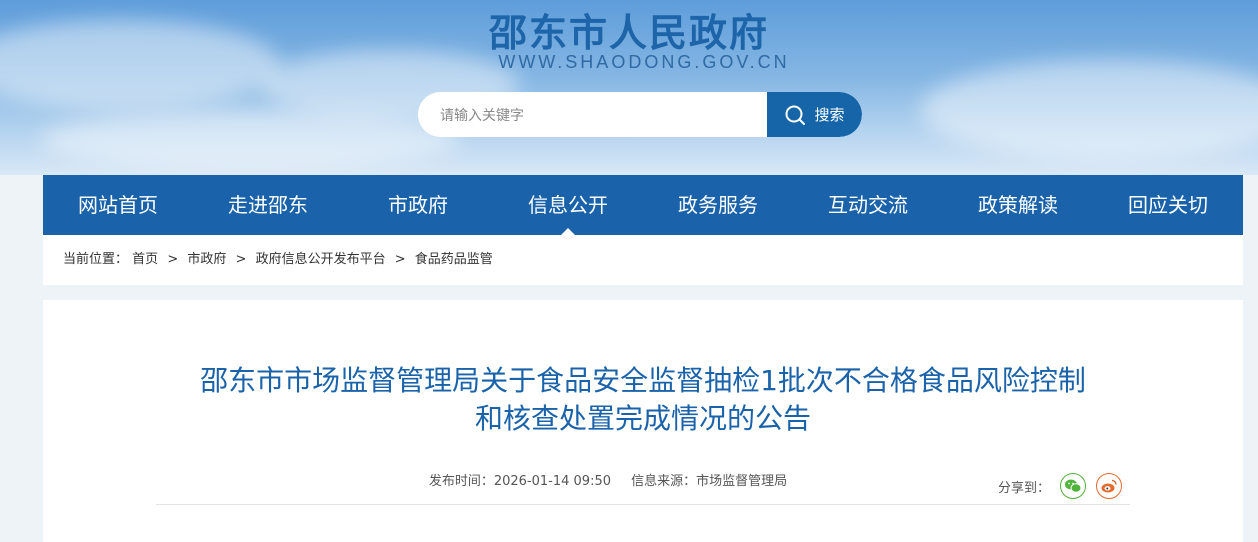 The width and height of the screenshot is (1258, 542). Describe the element at coordinates (1168, 205) in the screenshot. I see `nav-item-response: 回应关切` at that location.